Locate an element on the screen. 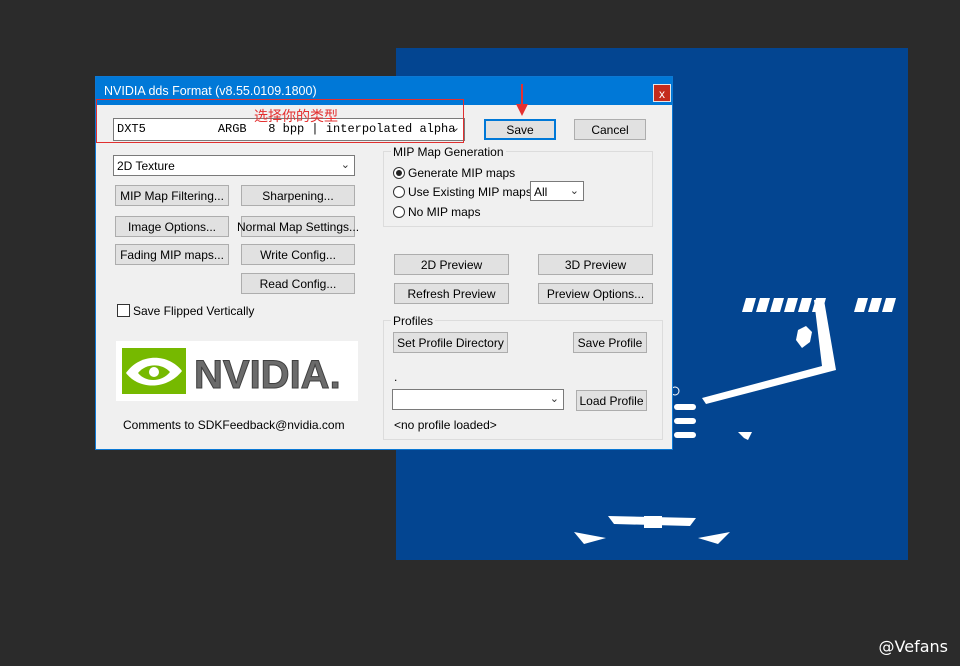 This screenshot has width=960, height=666. close-icon: x is located at coordinates (662, 94).